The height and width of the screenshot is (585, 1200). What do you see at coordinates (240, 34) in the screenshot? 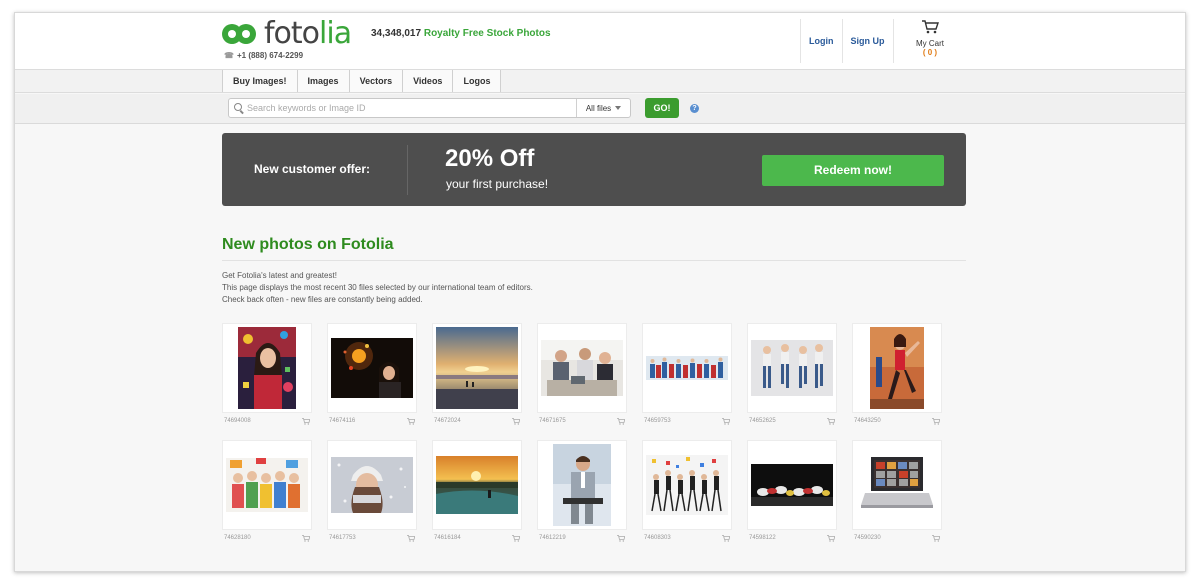
I see `logo-mark-icon` at bounding box center [240, 34].